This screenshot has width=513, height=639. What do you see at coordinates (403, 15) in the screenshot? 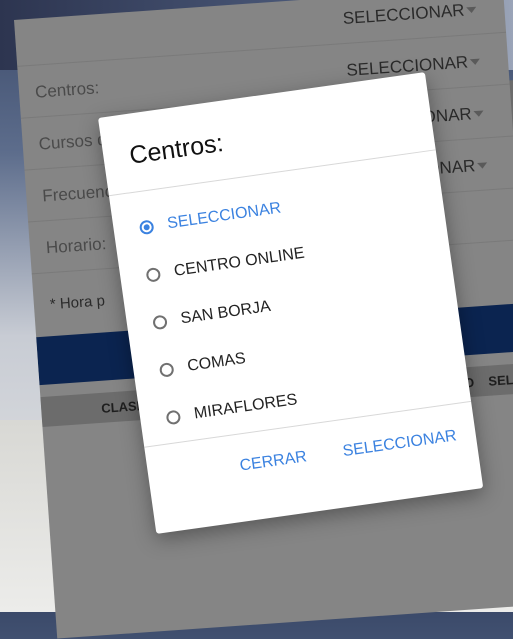
I see `form-select-value: SELECCIONAR` at bounding box center [403, 15].